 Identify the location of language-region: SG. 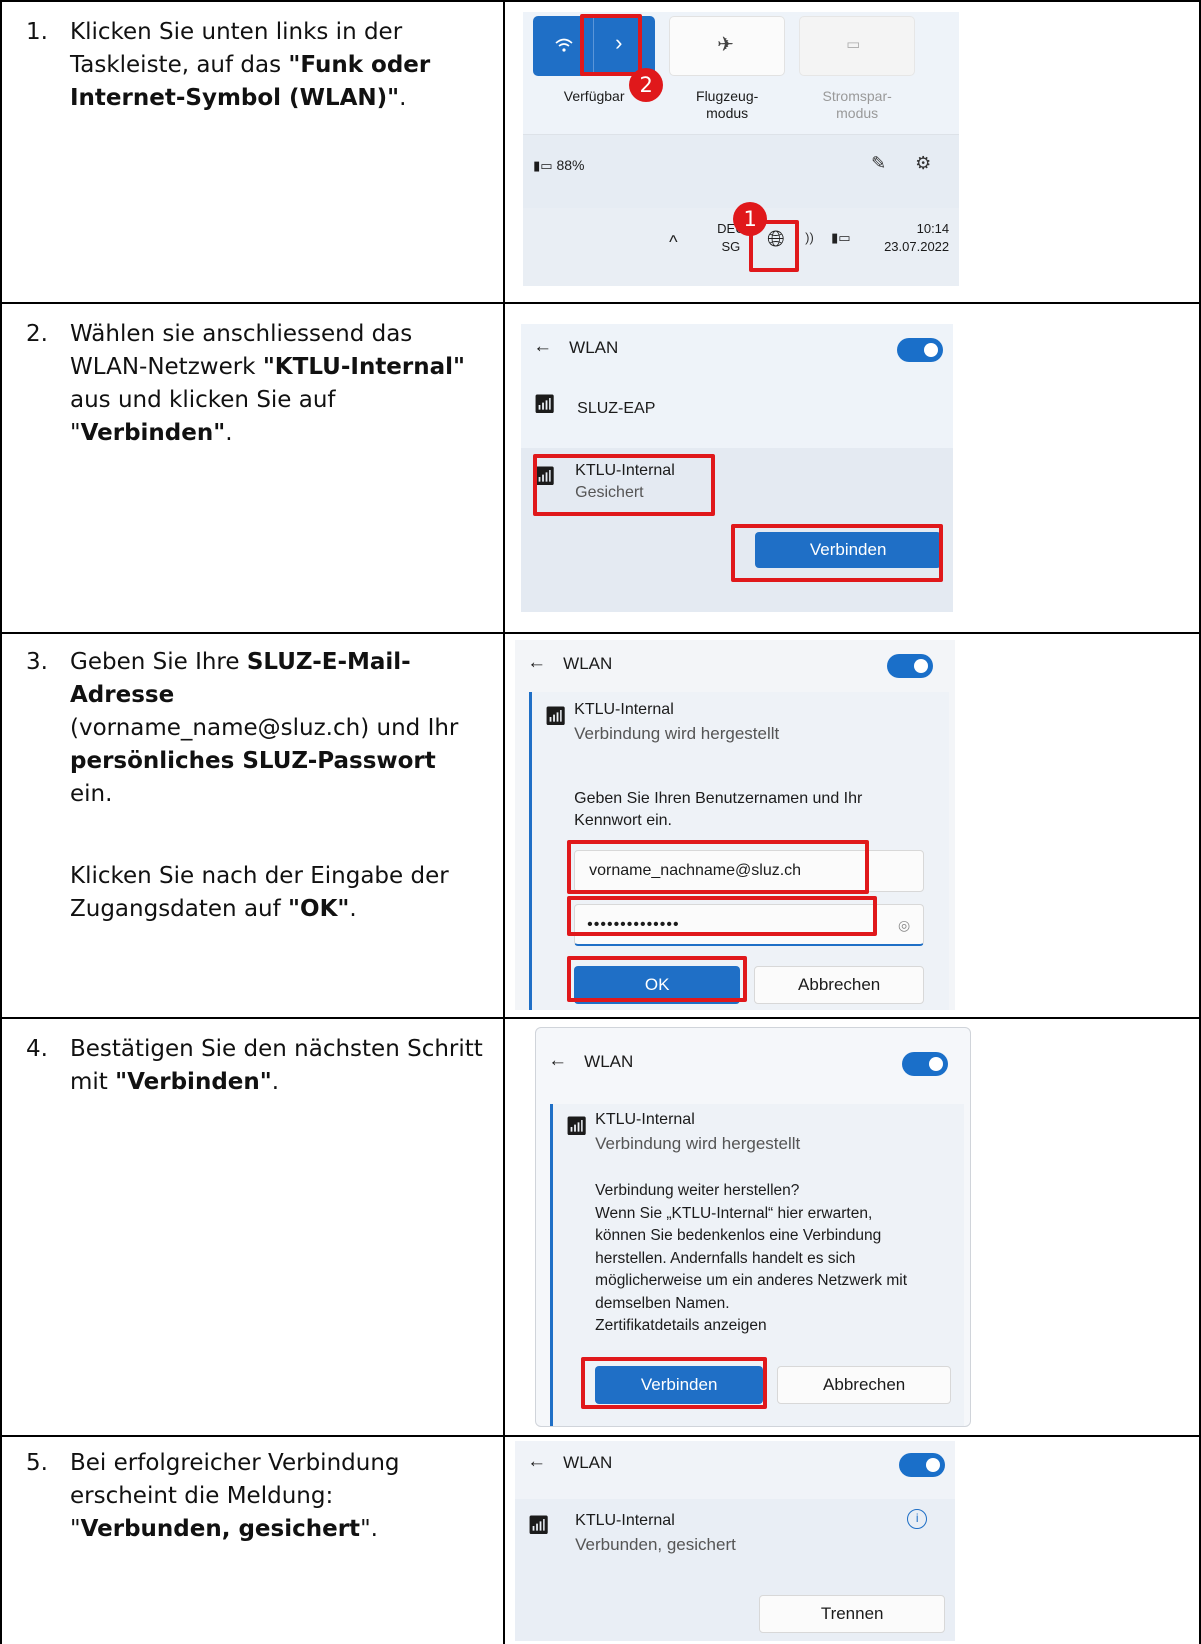
(731, 246).